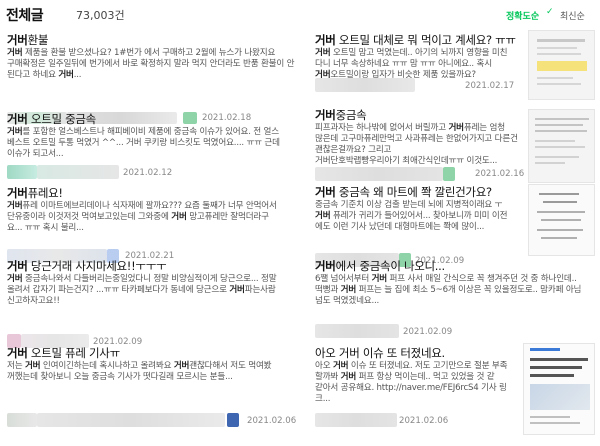 Image resolution: width=600 pixels, height=446 pixels. I want to click on post-title: 아오 거버 이슈 또 터졌네요., so click(380, 353).